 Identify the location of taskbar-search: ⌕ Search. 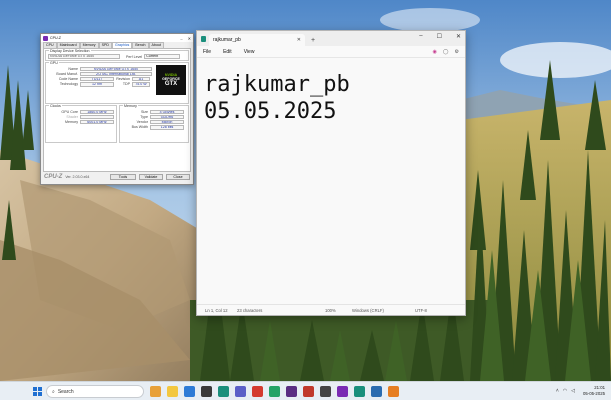
(95, 391).